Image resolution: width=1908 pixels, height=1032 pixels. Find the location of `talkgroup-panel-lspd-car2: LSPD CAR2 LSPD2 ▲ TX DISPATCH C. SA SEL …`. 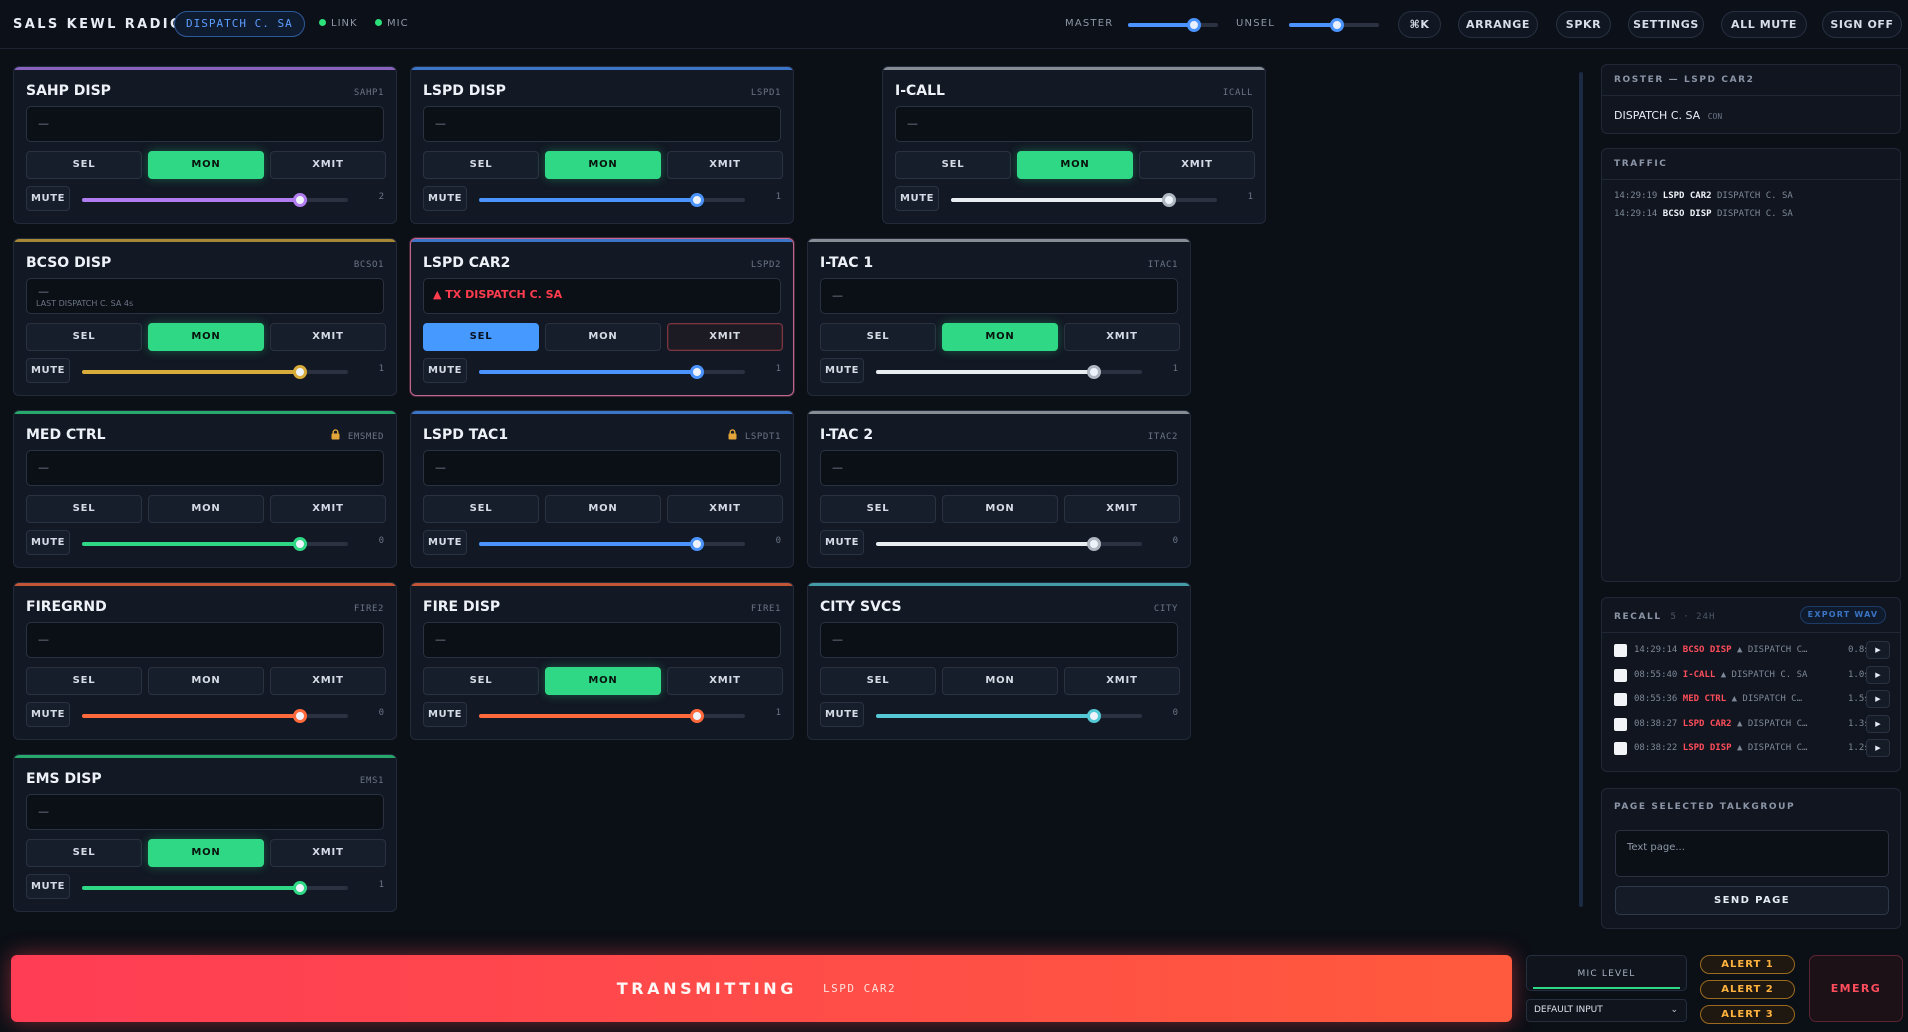

talkgroup-panel-lspd-car2: LSPD CAR2 LSPD2 ▲ TX DISPATCH C. SA SEL … is located at coordinates (602, 317).